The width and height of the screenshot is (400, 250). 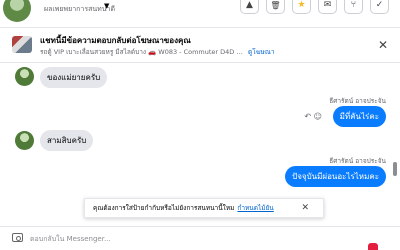 I want to click on merge-button: ⑂, so click(x=353, y=7).